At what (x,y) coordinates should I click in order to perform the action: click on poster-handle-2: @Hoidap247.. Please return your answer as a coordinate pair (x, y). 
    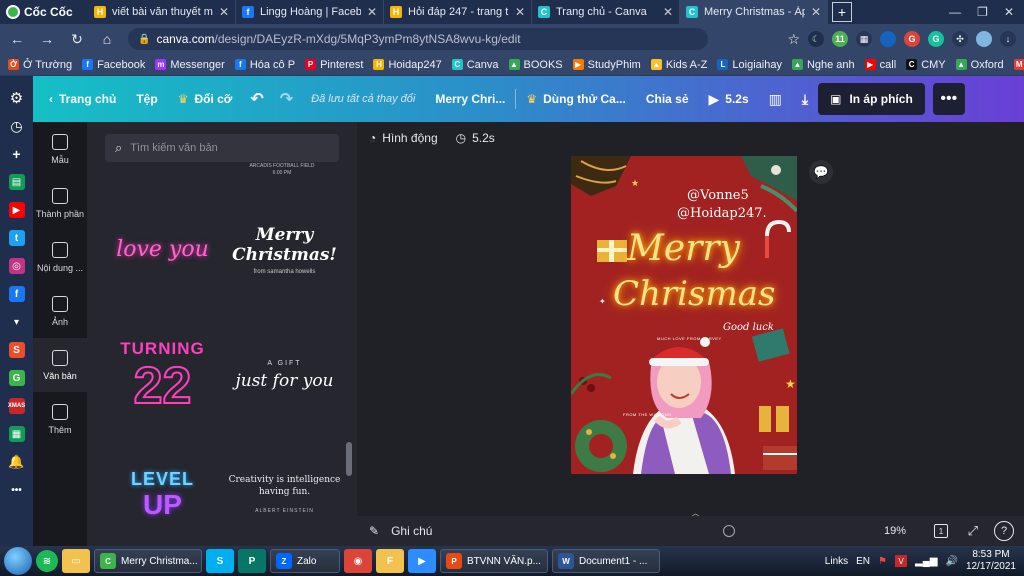
    Looking at the image, I should click on (722, 213).